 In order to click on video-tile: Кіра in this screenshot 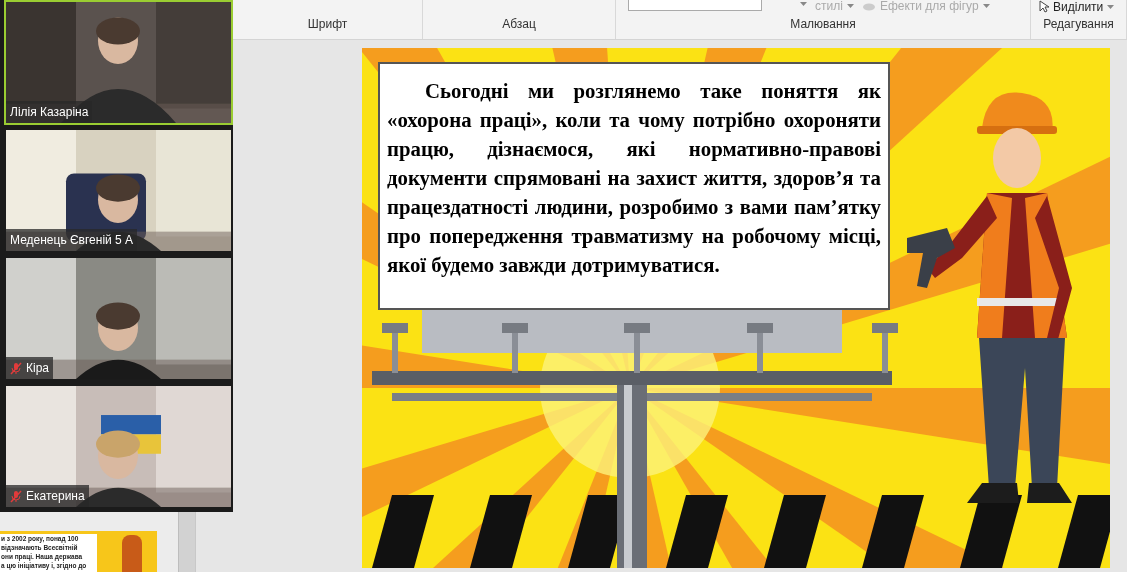, I will do `click(118, 318)`.